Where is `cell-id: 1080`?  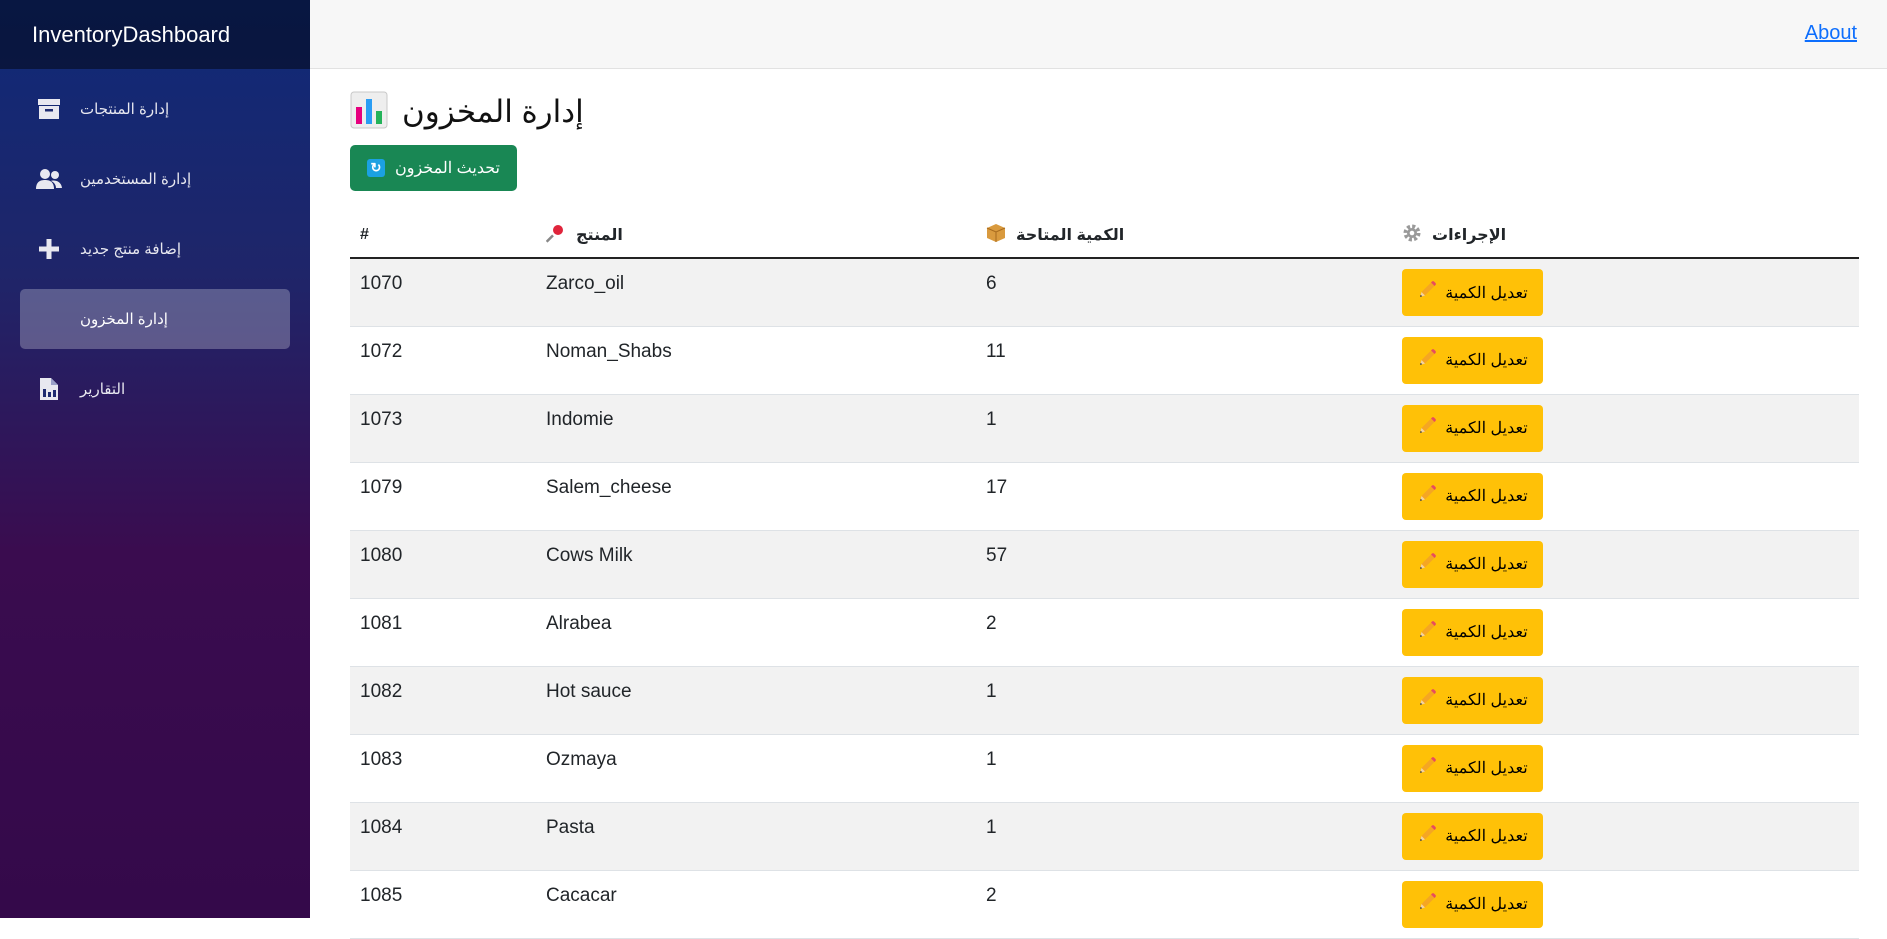
cell-id: 1080 is located at coordinates (443, 564).